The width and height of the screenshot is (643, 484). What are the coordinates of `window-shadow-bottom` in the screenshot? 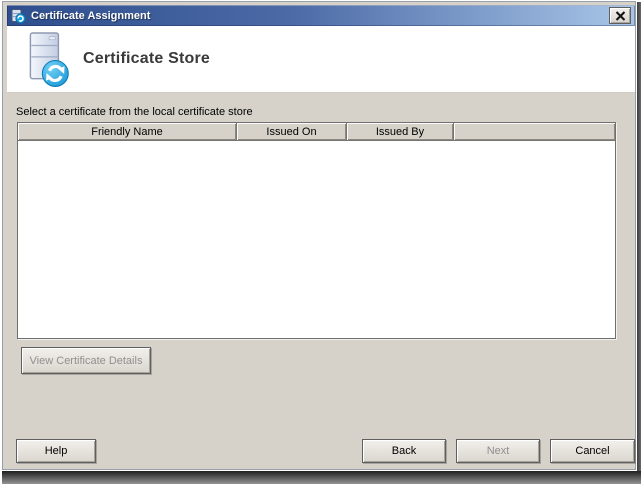 It's located at (321, 477).